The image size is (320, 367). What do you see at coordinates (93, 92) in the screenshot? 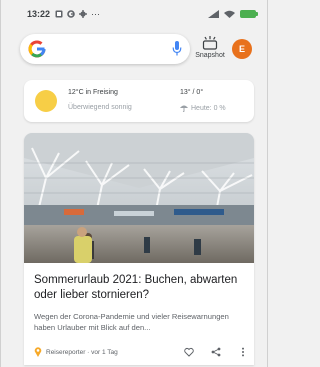
I see `weather-temp-location: 12°C in Freising` at bounding box center [93, 92].